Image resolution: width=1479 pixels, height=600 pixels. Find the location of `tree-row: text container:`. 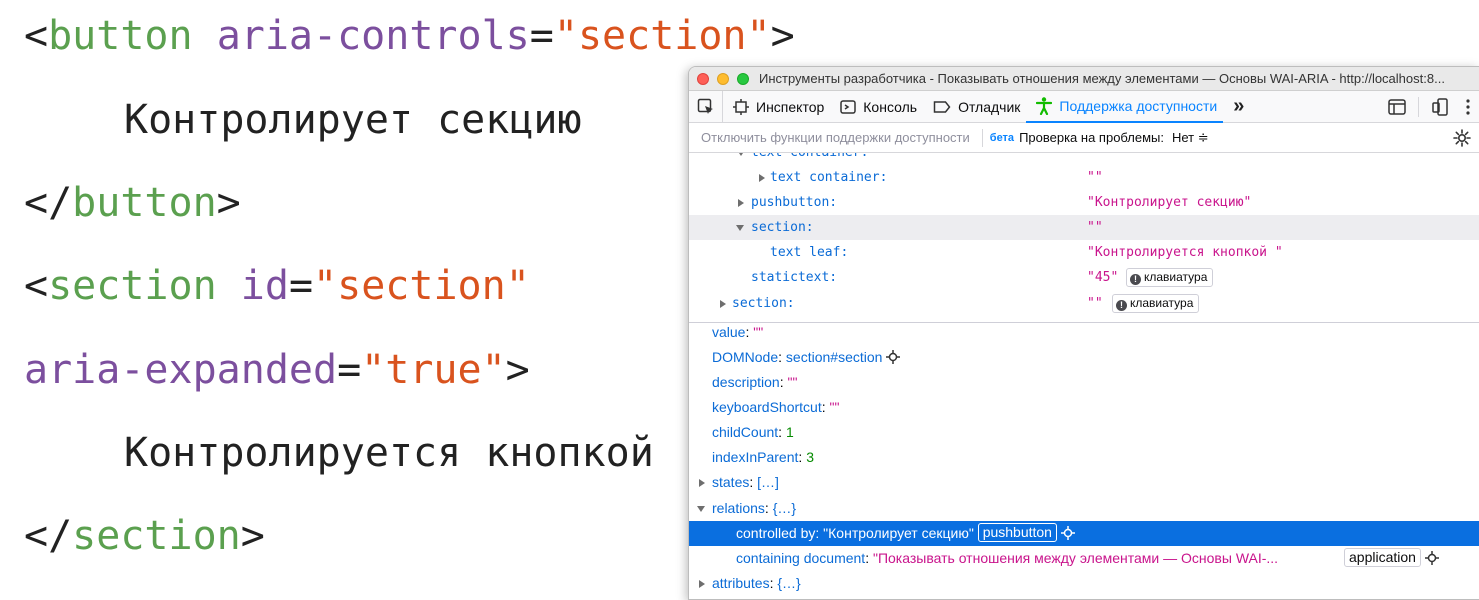

tree-row: text container: is located at coordinates (1084, 159).